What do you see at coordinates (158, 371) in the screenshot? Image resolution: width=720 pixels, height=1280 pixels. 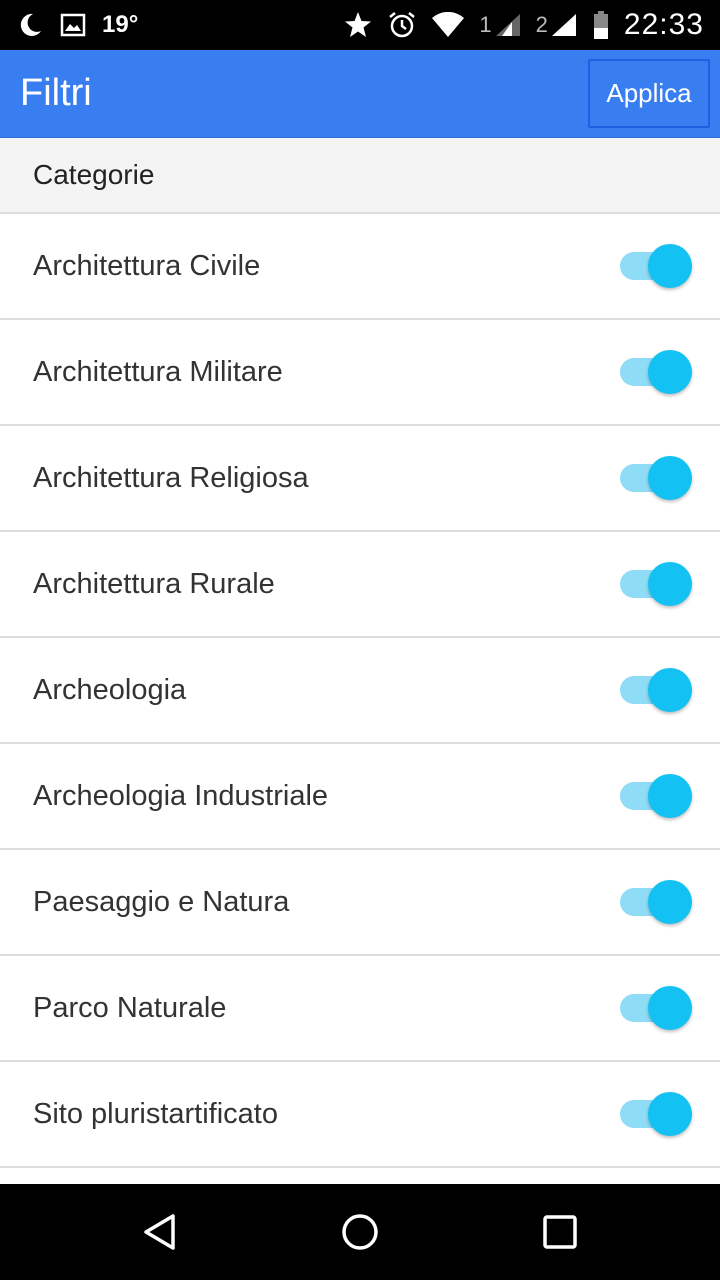 I see `category-label: Architettura Militare` at bounding box center [158, 371].